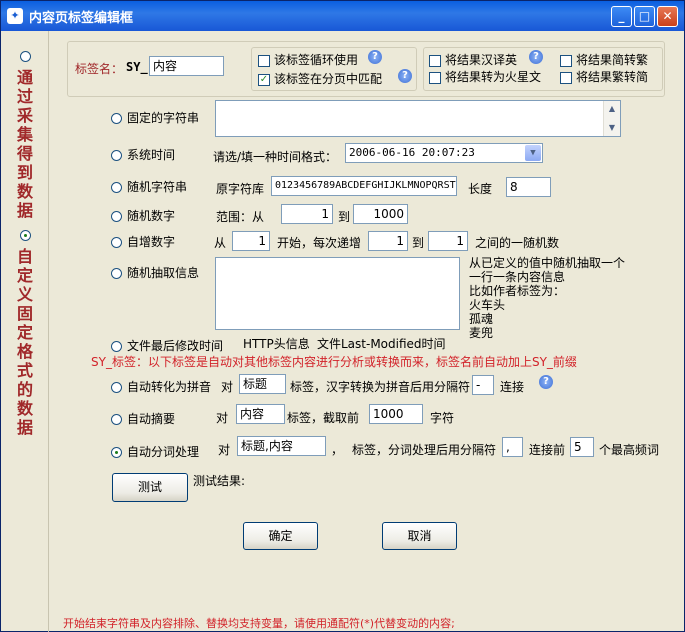 This screenshot has width=685, height=632. What do you see at coordinates (276, 344) in the screenshot?
I see `http-header-label: HTTP头信息` at bounding box center [276, 344].